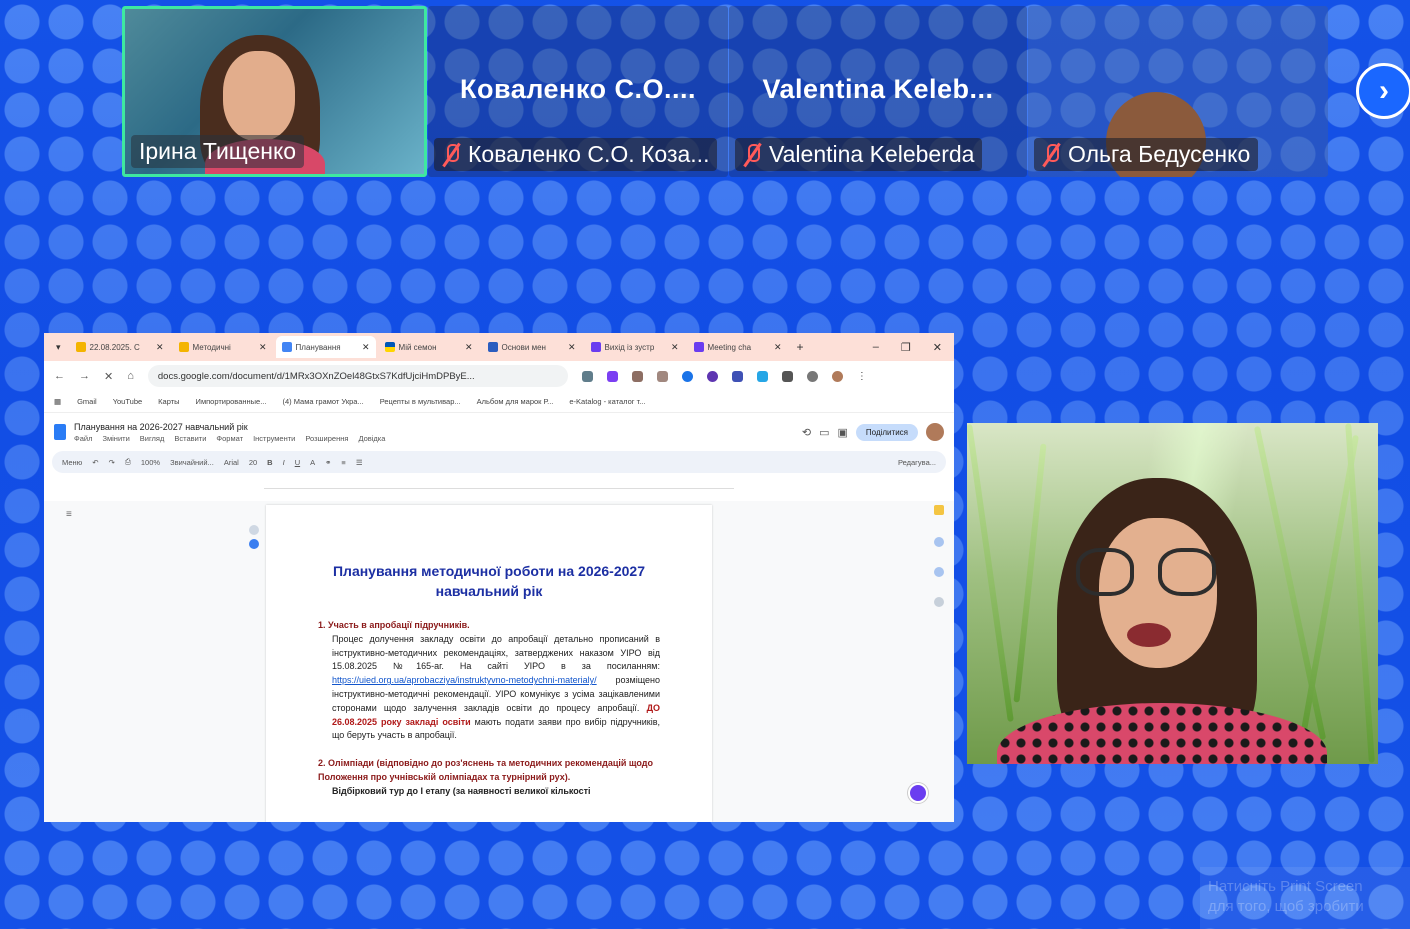 The image size is (1410, 929). Describe the element at coordinates (499, 483) in the screenshot. I see `ruler` at that location.